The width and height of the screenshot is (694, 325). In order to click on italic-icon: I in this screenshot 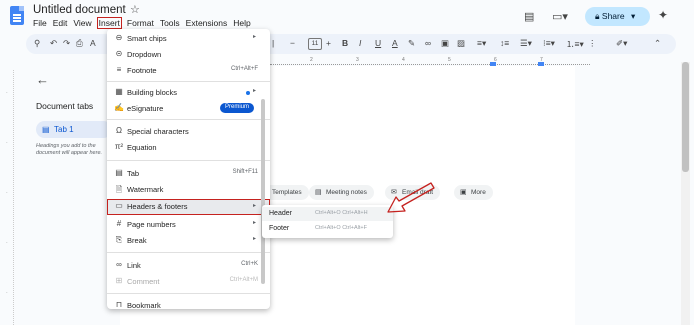, I will do `click(360, 43)`.